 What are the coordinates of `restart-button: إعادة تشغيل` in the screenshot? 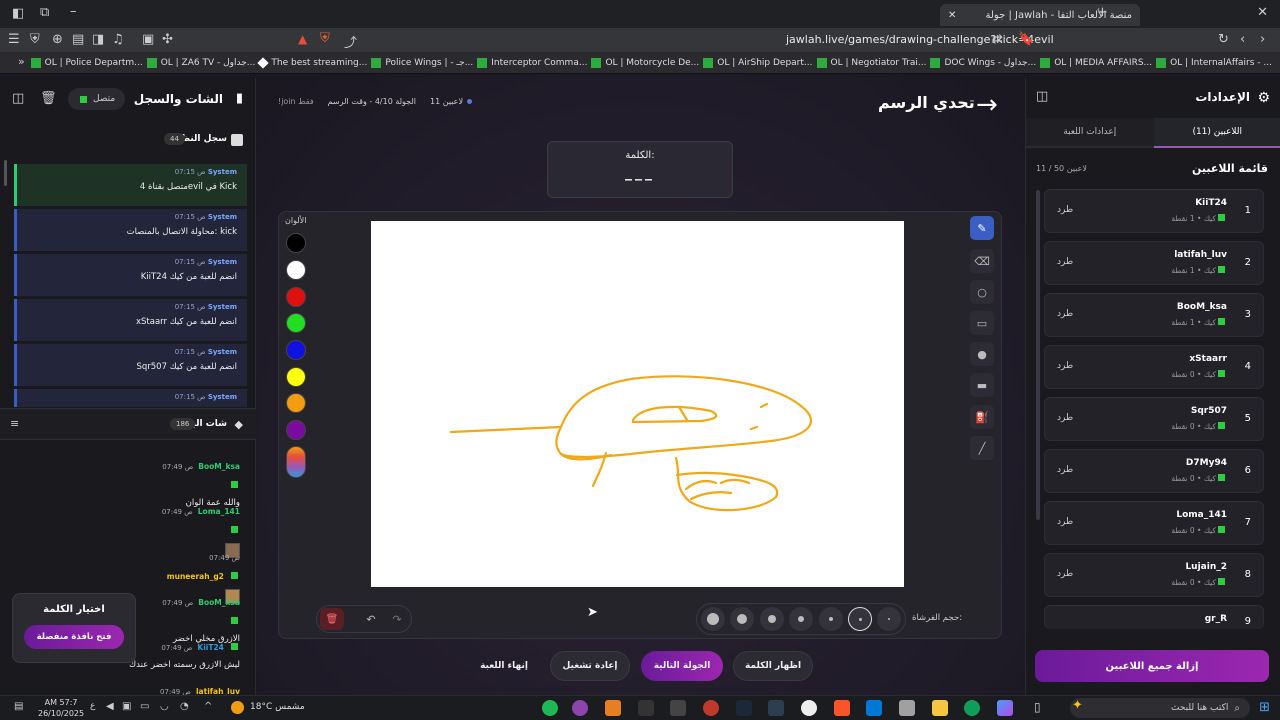 It's located at (590, 666).